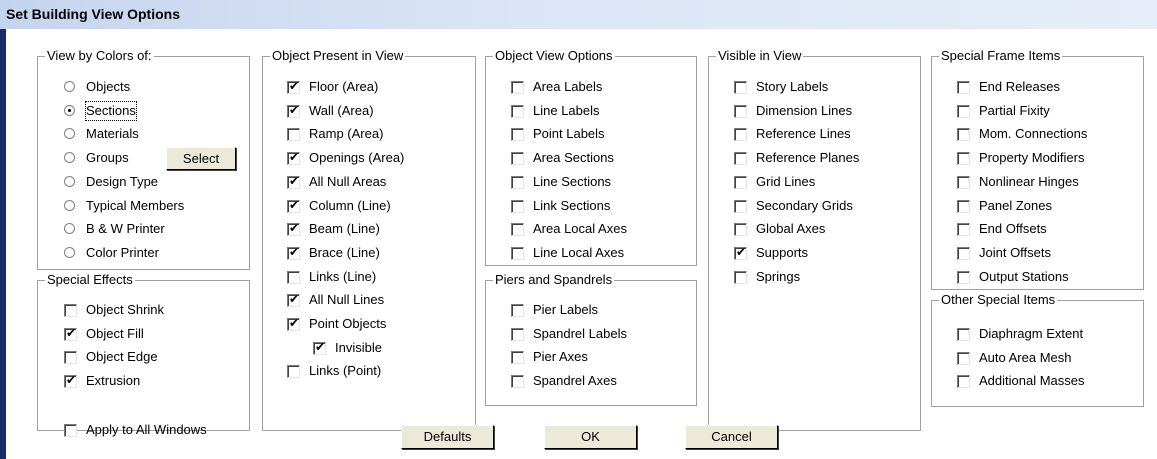 The height and width of the screenshot is (459, 1157). What do you see at coordinates (578, 14) in the screenshot?
I see `title-bar: Set Building View Options` at bounding box center [578, 14].